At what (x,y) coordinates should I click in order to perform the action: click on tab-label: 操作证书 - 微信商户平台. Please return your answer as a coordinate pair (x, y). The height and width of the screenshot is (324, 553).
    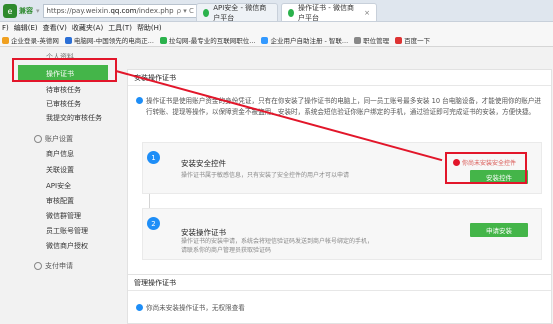
    Looking at the image, I should click on (326, 12).